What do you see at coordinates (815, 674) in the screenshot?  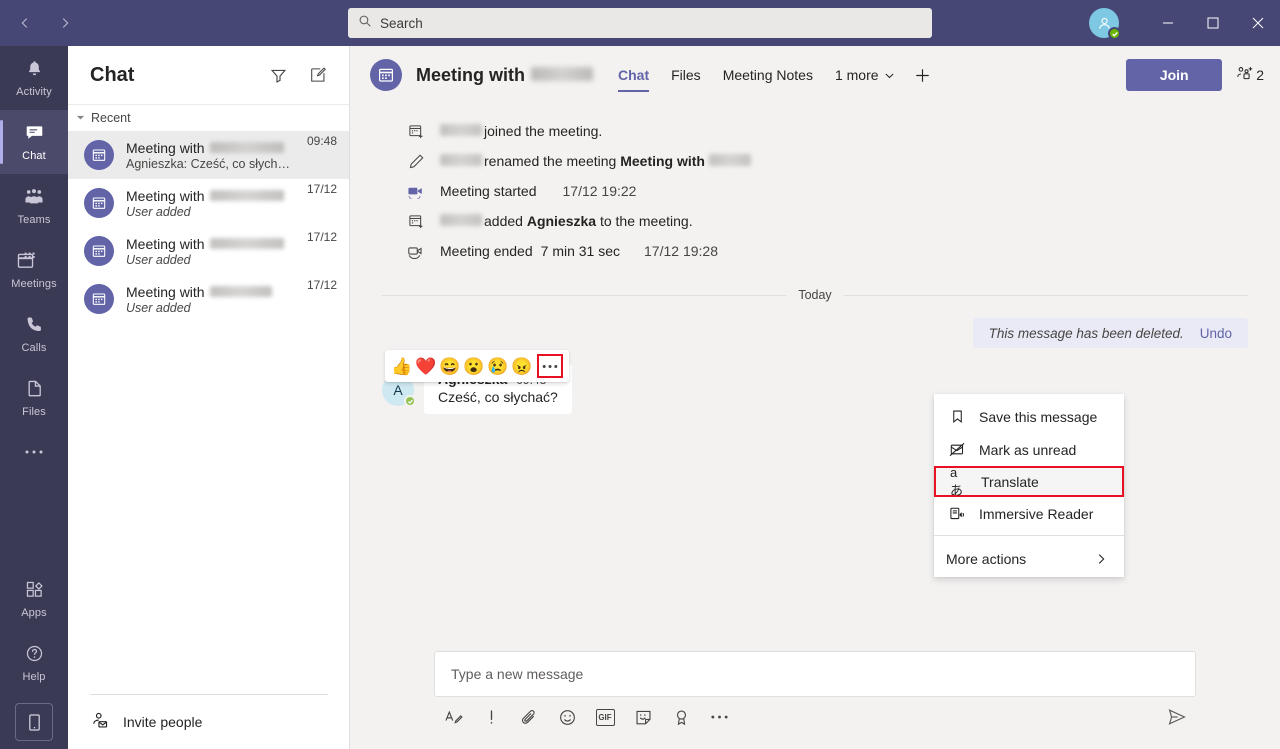 I see `message-input: Type a new message` at bounding box center [815, 674].